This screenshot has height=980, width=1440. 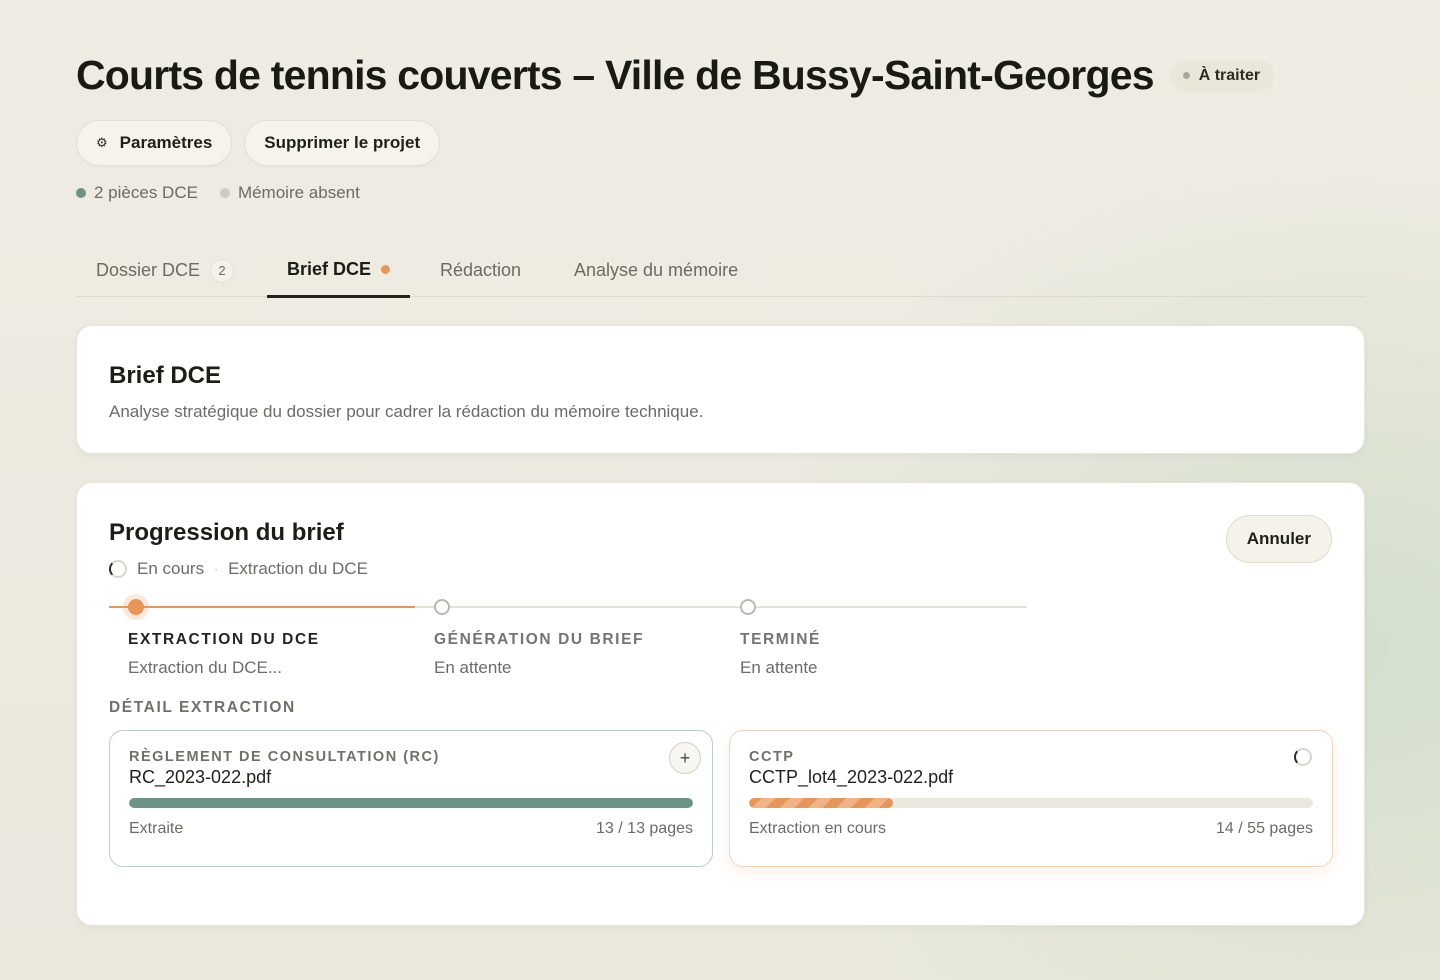 What do you see at coordinates (166, 142) in the screenshot?
I see `settings-button-label: Paramètres` at bounding box center [166, 142].